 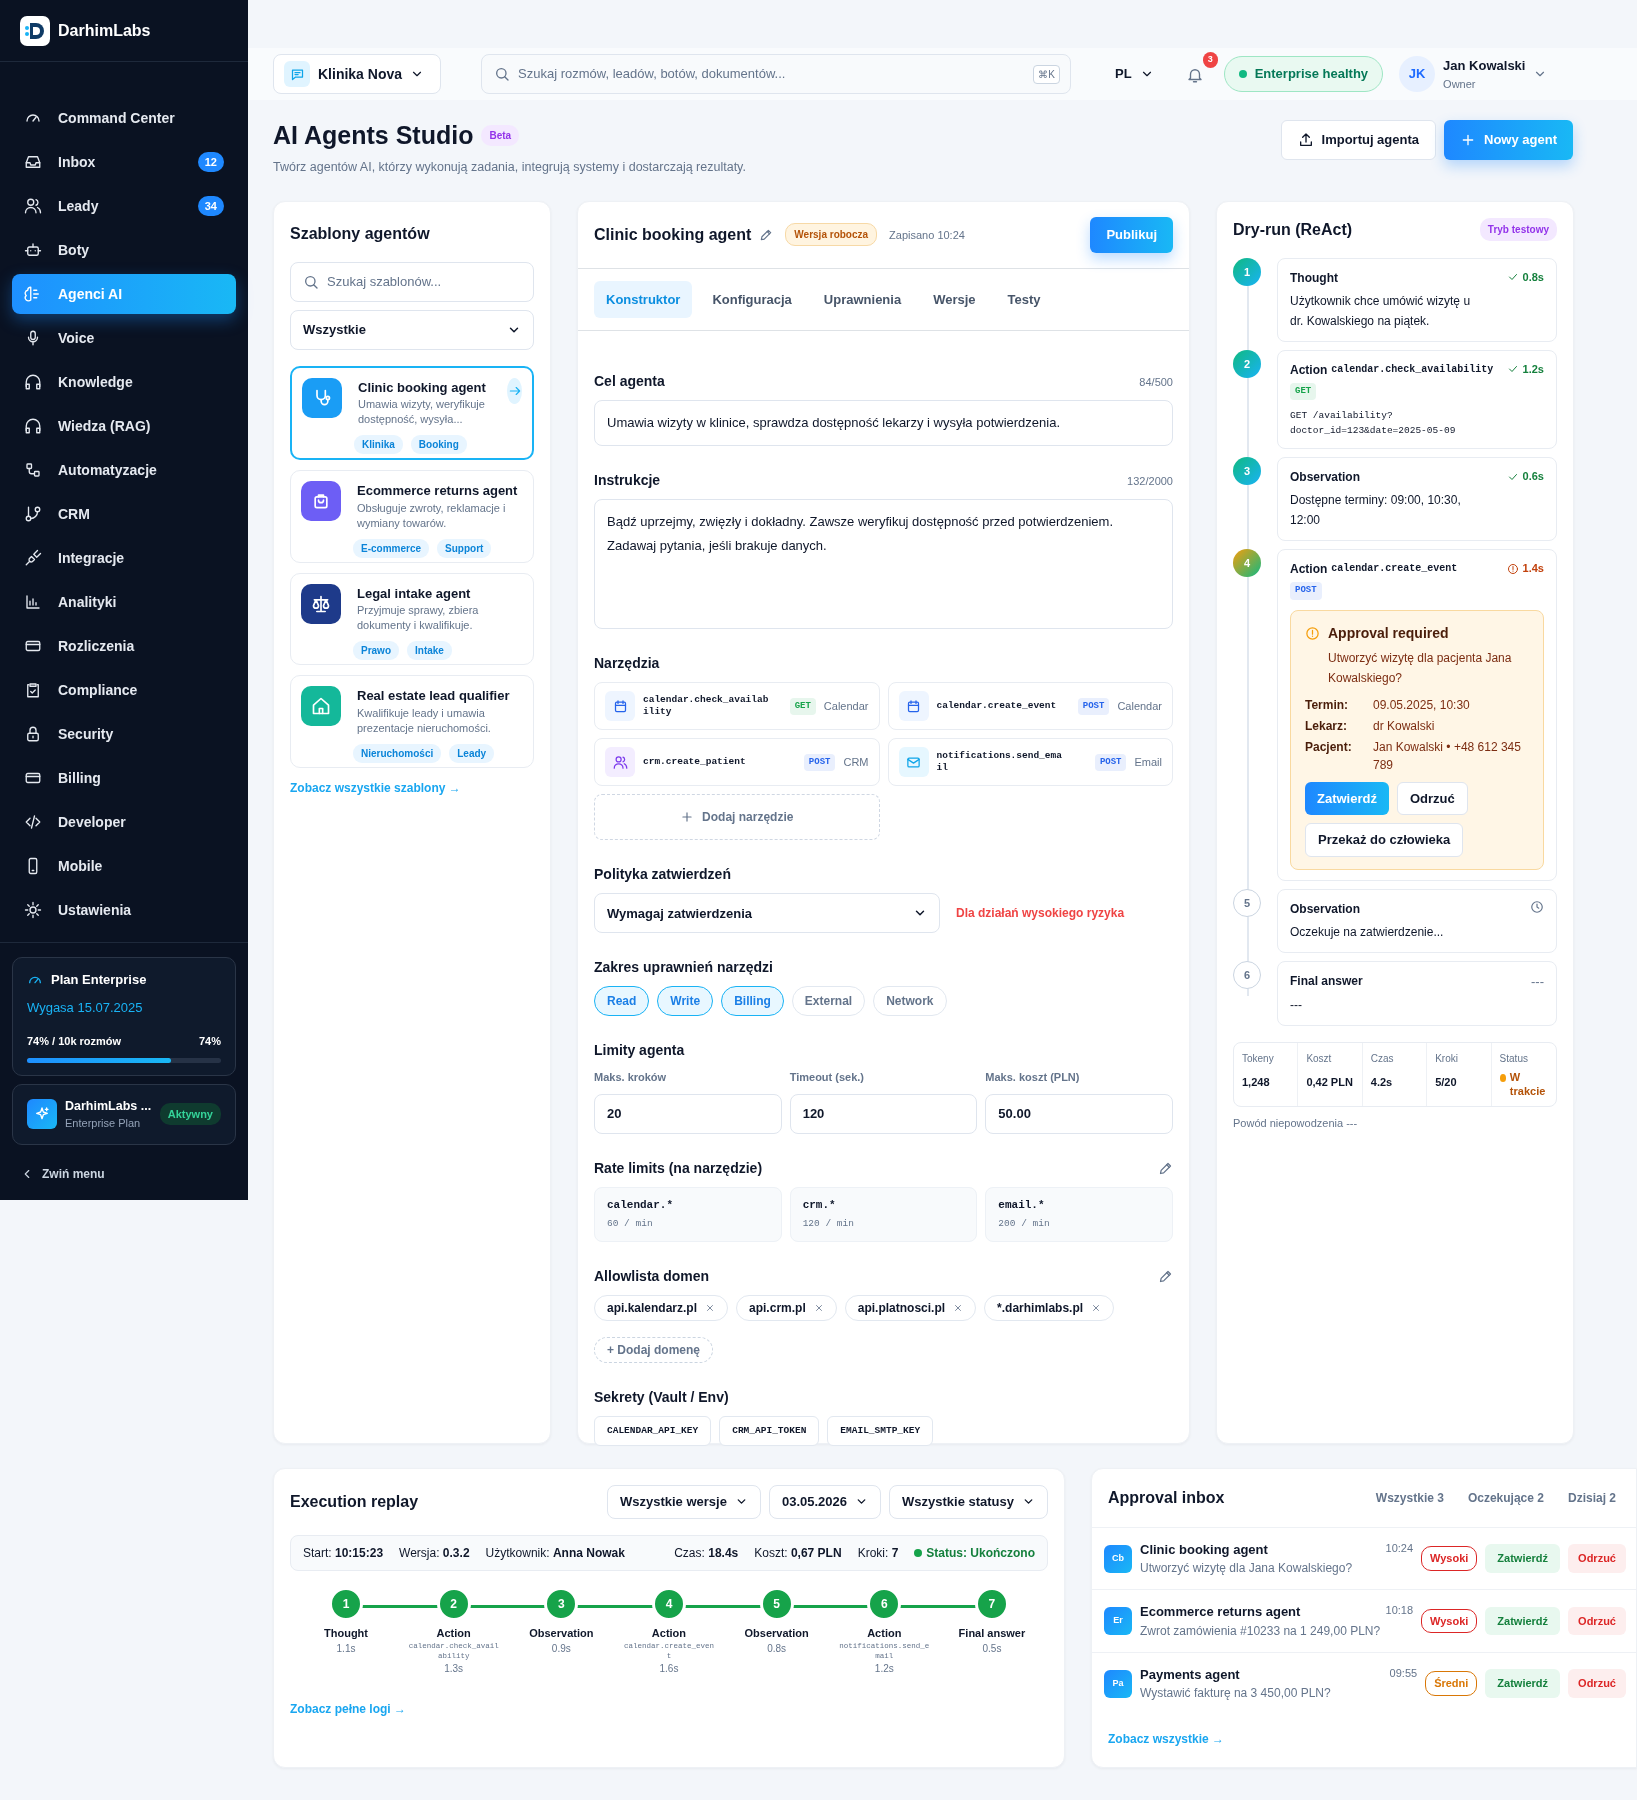 I want to click on template-card: Real estate lead qualifier Kwalifikuje leady i umawia prezentacje nieruchomości. Nieruchomości Leady, so click(x=412, y=721).